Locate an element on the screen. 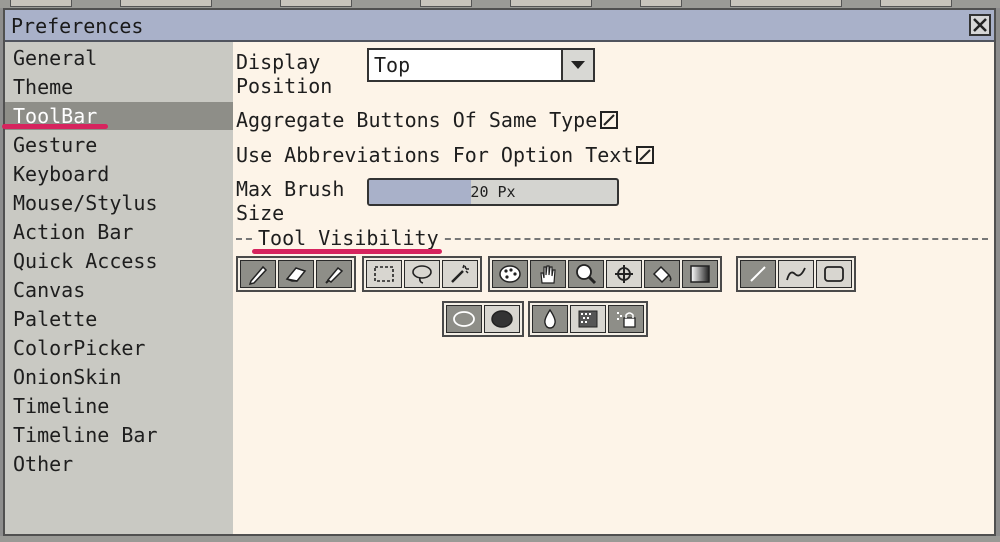 The width and height of the screenshot is (1000, 542). tool-fill is located at coordinates (662, 274).